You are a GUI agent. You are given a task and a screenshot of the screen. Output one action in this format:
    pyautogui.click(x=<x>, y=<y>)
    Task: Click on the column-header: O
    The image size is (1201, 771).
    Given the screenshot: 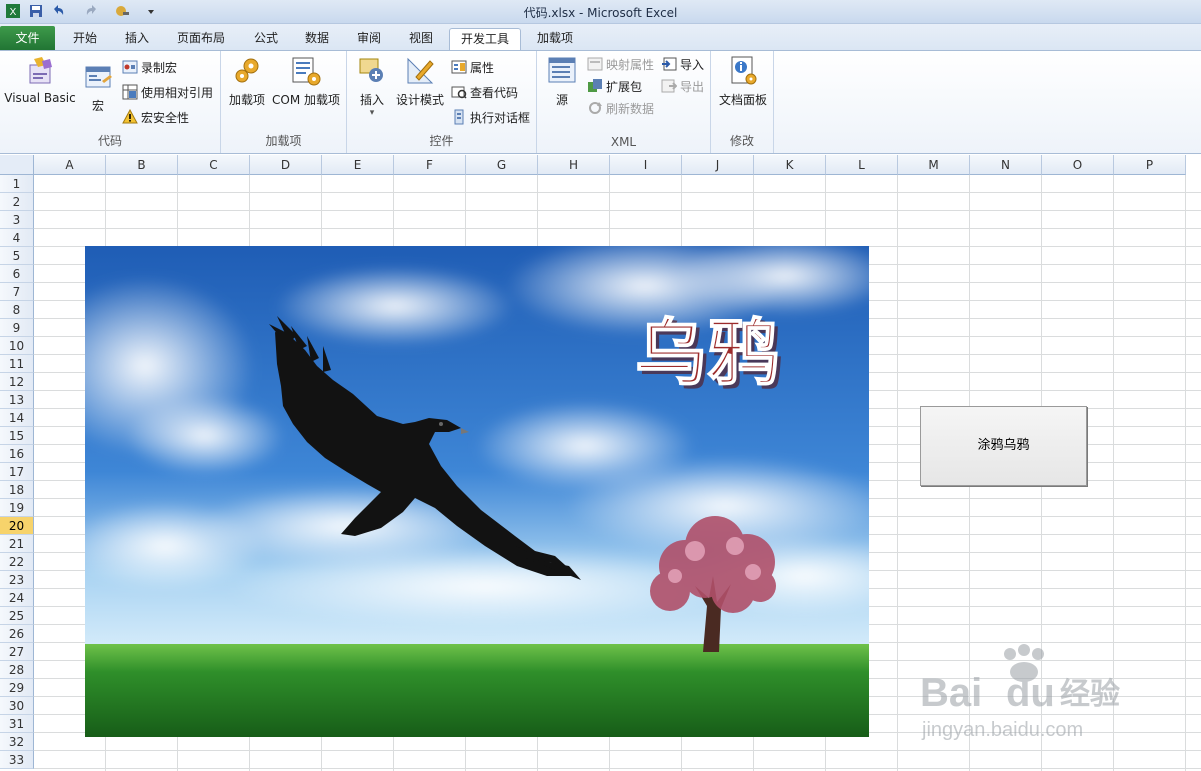 What is the action you would take?
    pyautogui.click(x=1078, y=165)
    